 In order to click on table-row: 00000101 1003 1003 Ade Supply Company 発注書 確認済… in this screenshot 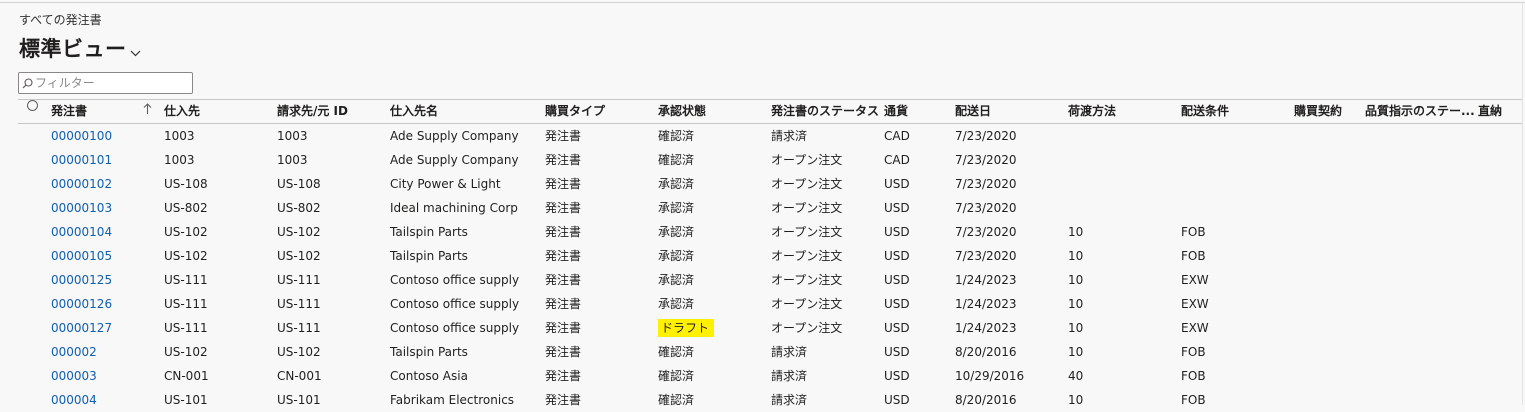, I will do `click(770, 160)`.